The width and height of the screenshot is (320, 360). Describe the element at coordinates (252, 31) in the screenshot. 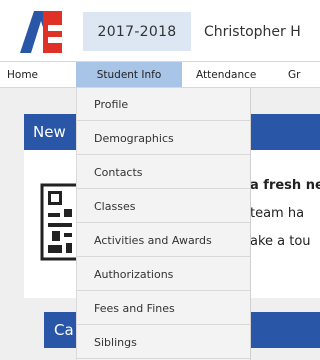

I see `student-name: Christopher H` at that location.